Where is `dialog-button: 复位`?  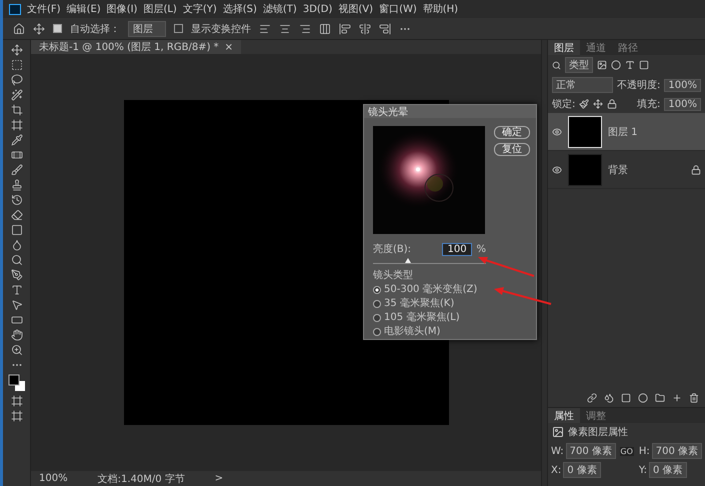 dialog-button: 复位 is located at coordinates (512, 149).